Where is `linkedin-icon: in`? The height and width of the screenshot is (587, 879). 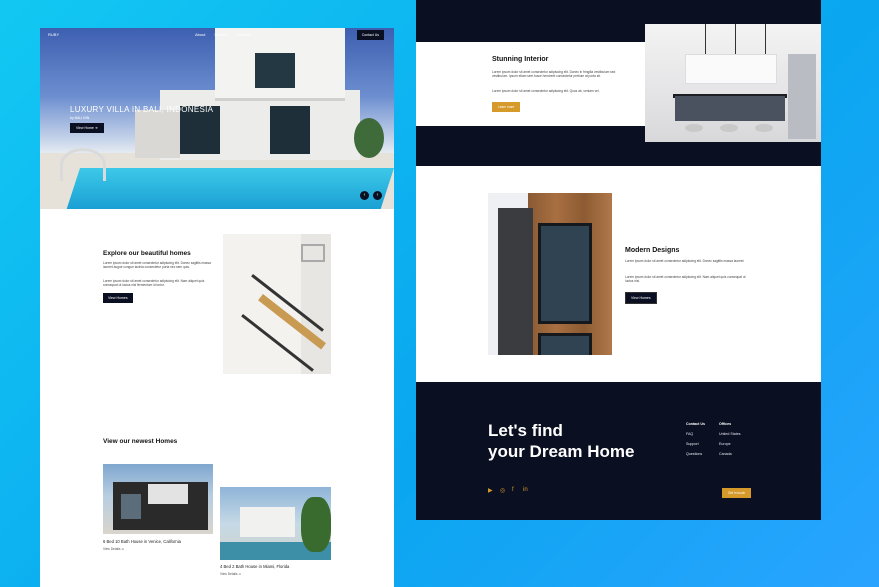 linkedin-icon: in is located at coordinates (525, 490).